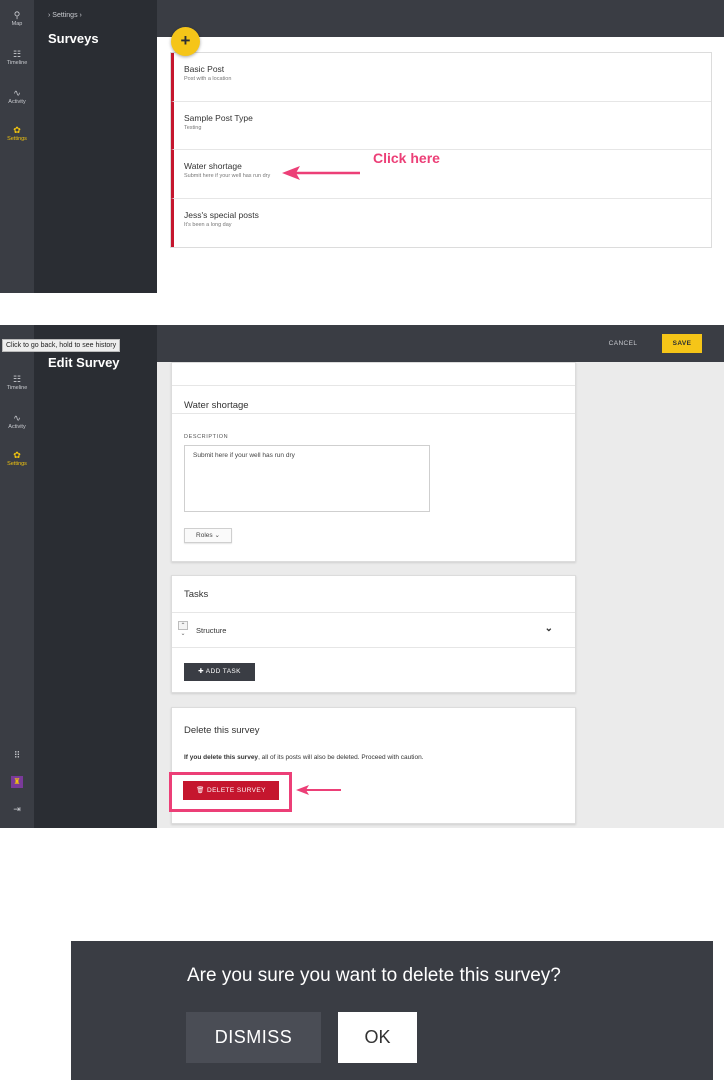  What do you see at coordinates (440, 18) in the screenshot?
I see `top-bar` at bounding box center [440, 18].